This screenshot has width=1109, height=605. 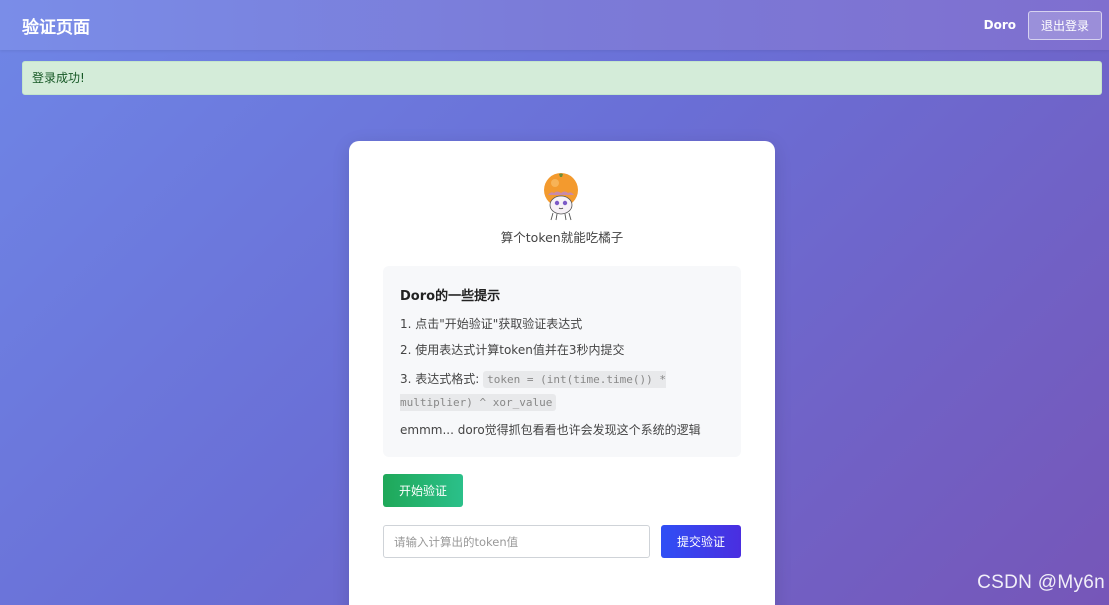 I want to click on start-verification-button: 开始验证, so click(x=423, y=490).